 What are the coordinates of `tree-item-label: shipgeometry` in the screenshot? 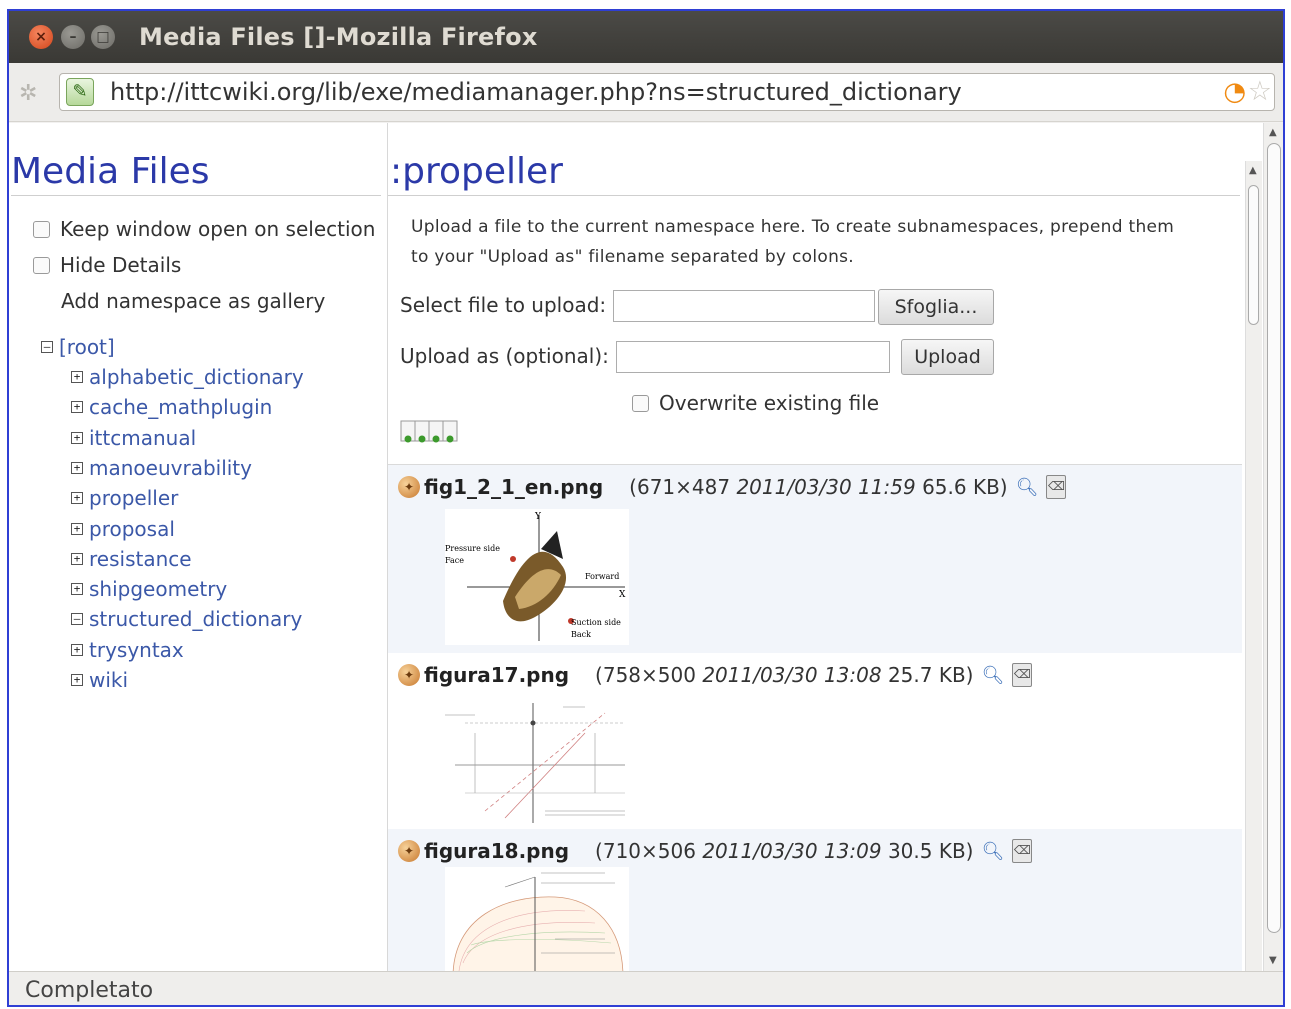 It's located at (158, 589).